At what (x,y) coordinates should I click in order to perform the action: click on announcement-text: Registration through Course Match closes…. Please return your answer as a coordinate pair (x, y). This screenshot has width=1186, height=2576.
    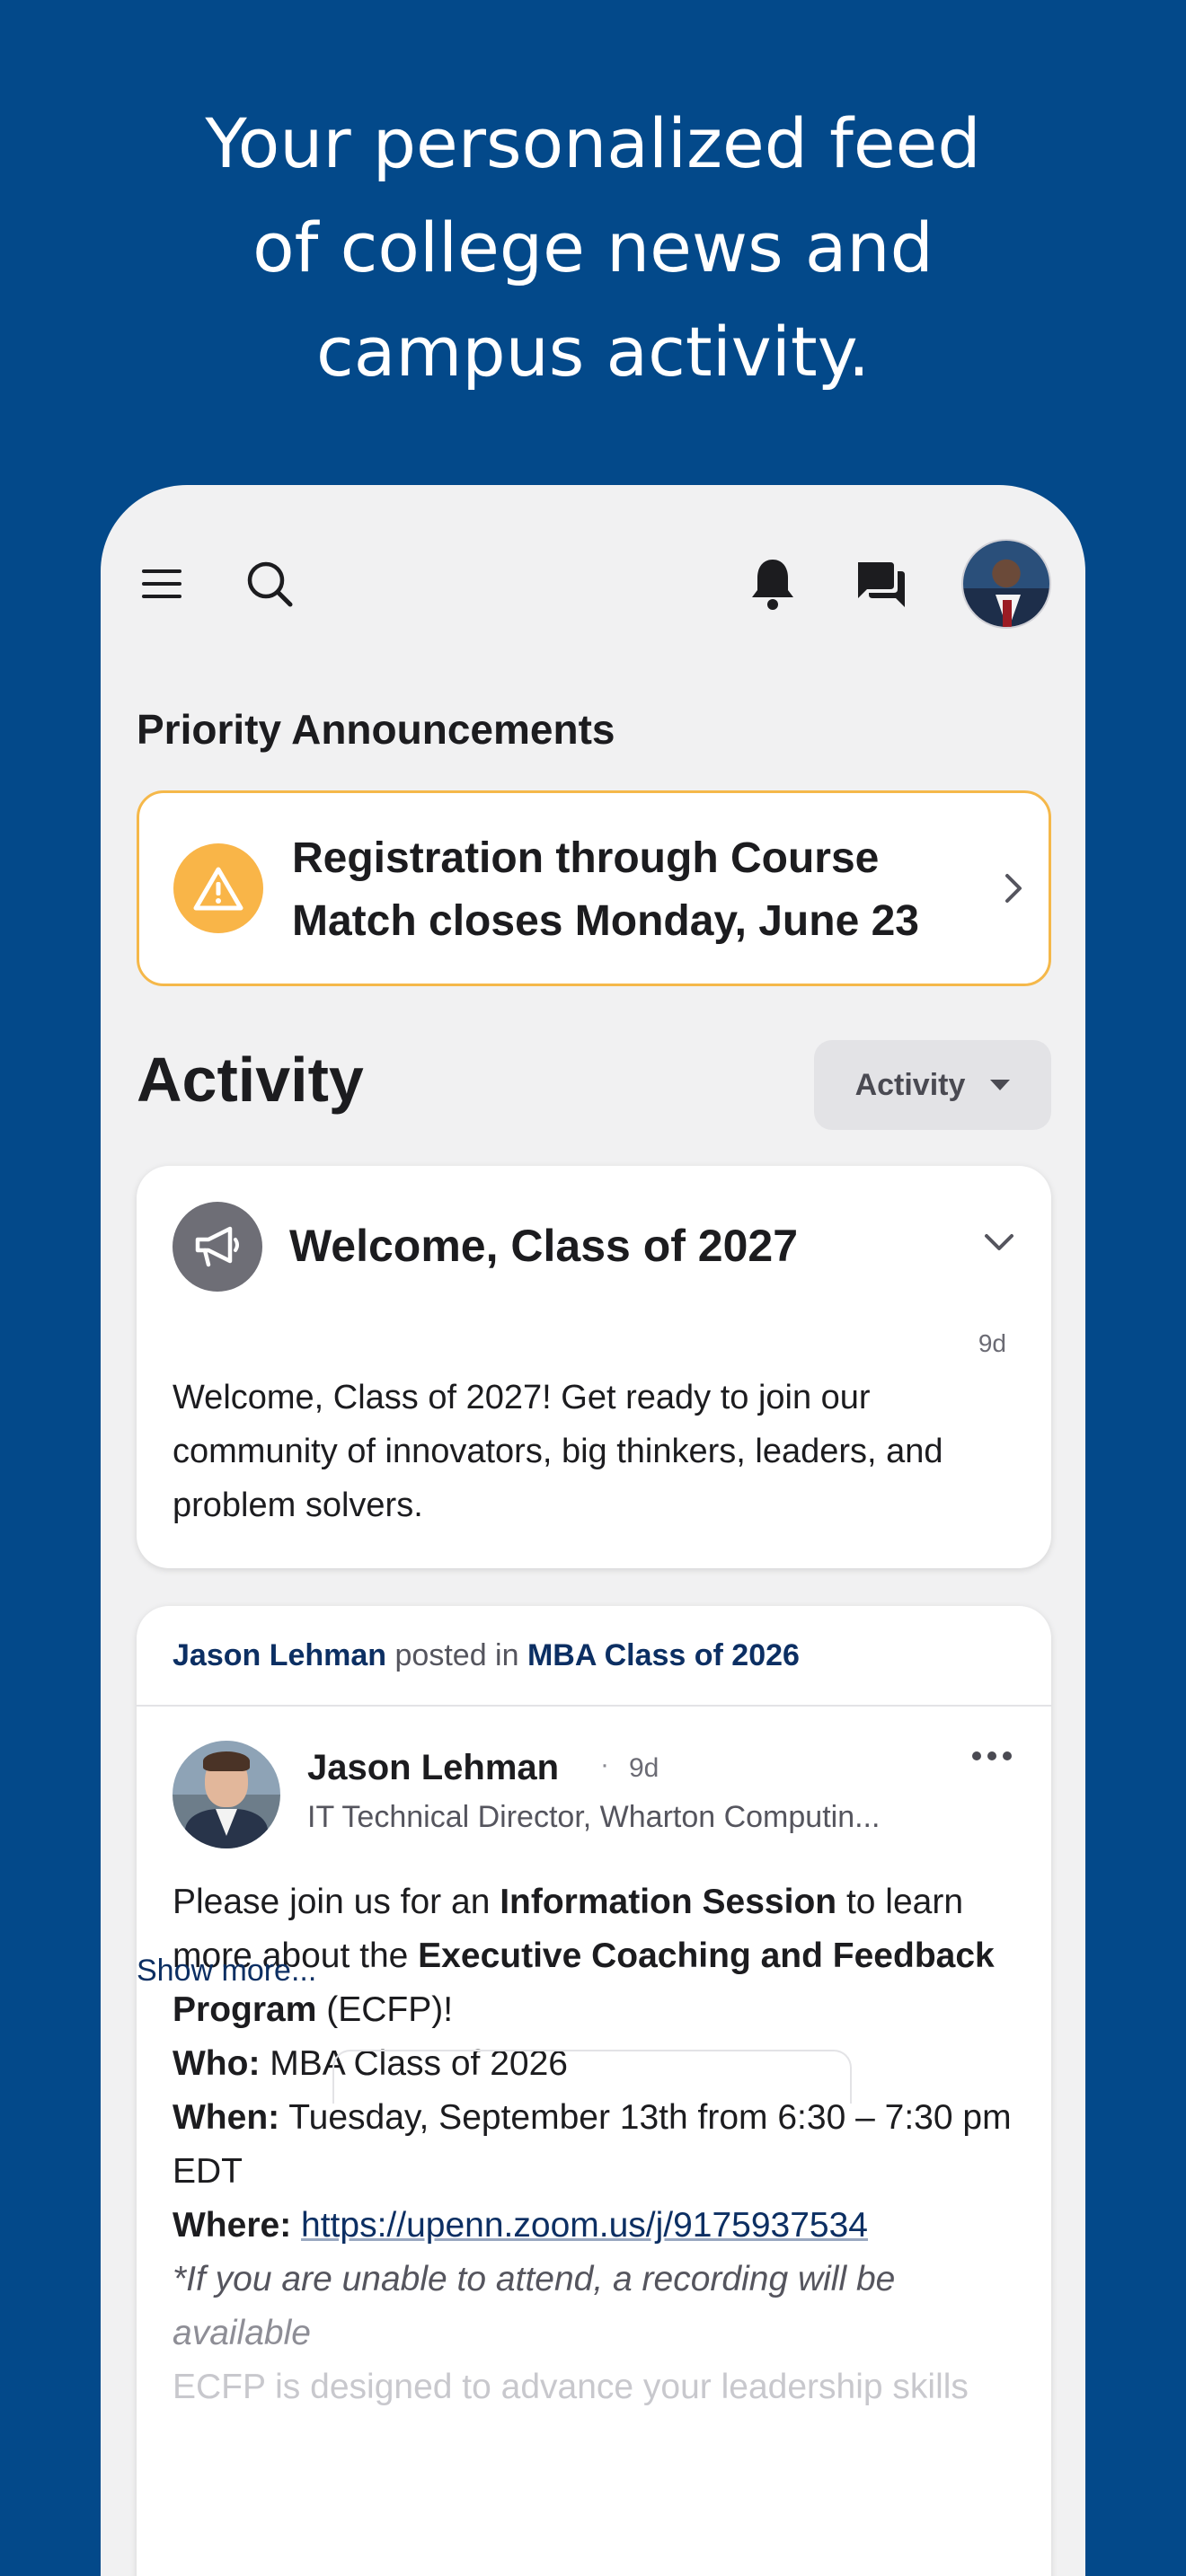
    Looking at the image, I should click on (605, 889).